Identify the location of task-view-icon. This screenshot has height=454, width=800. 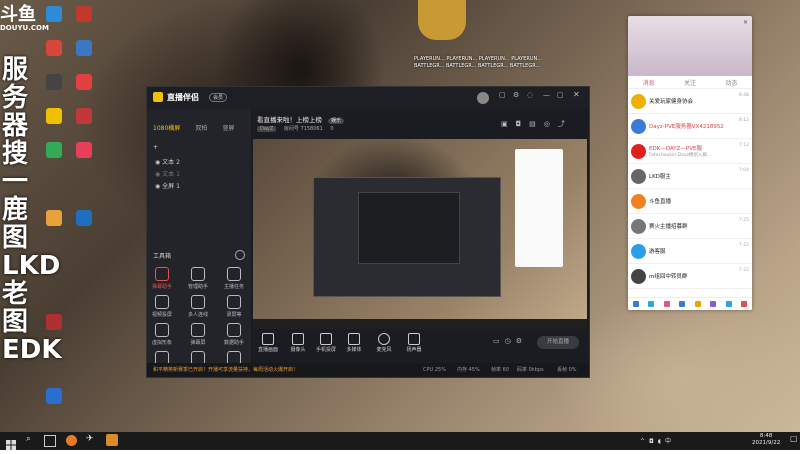
(50, 441).